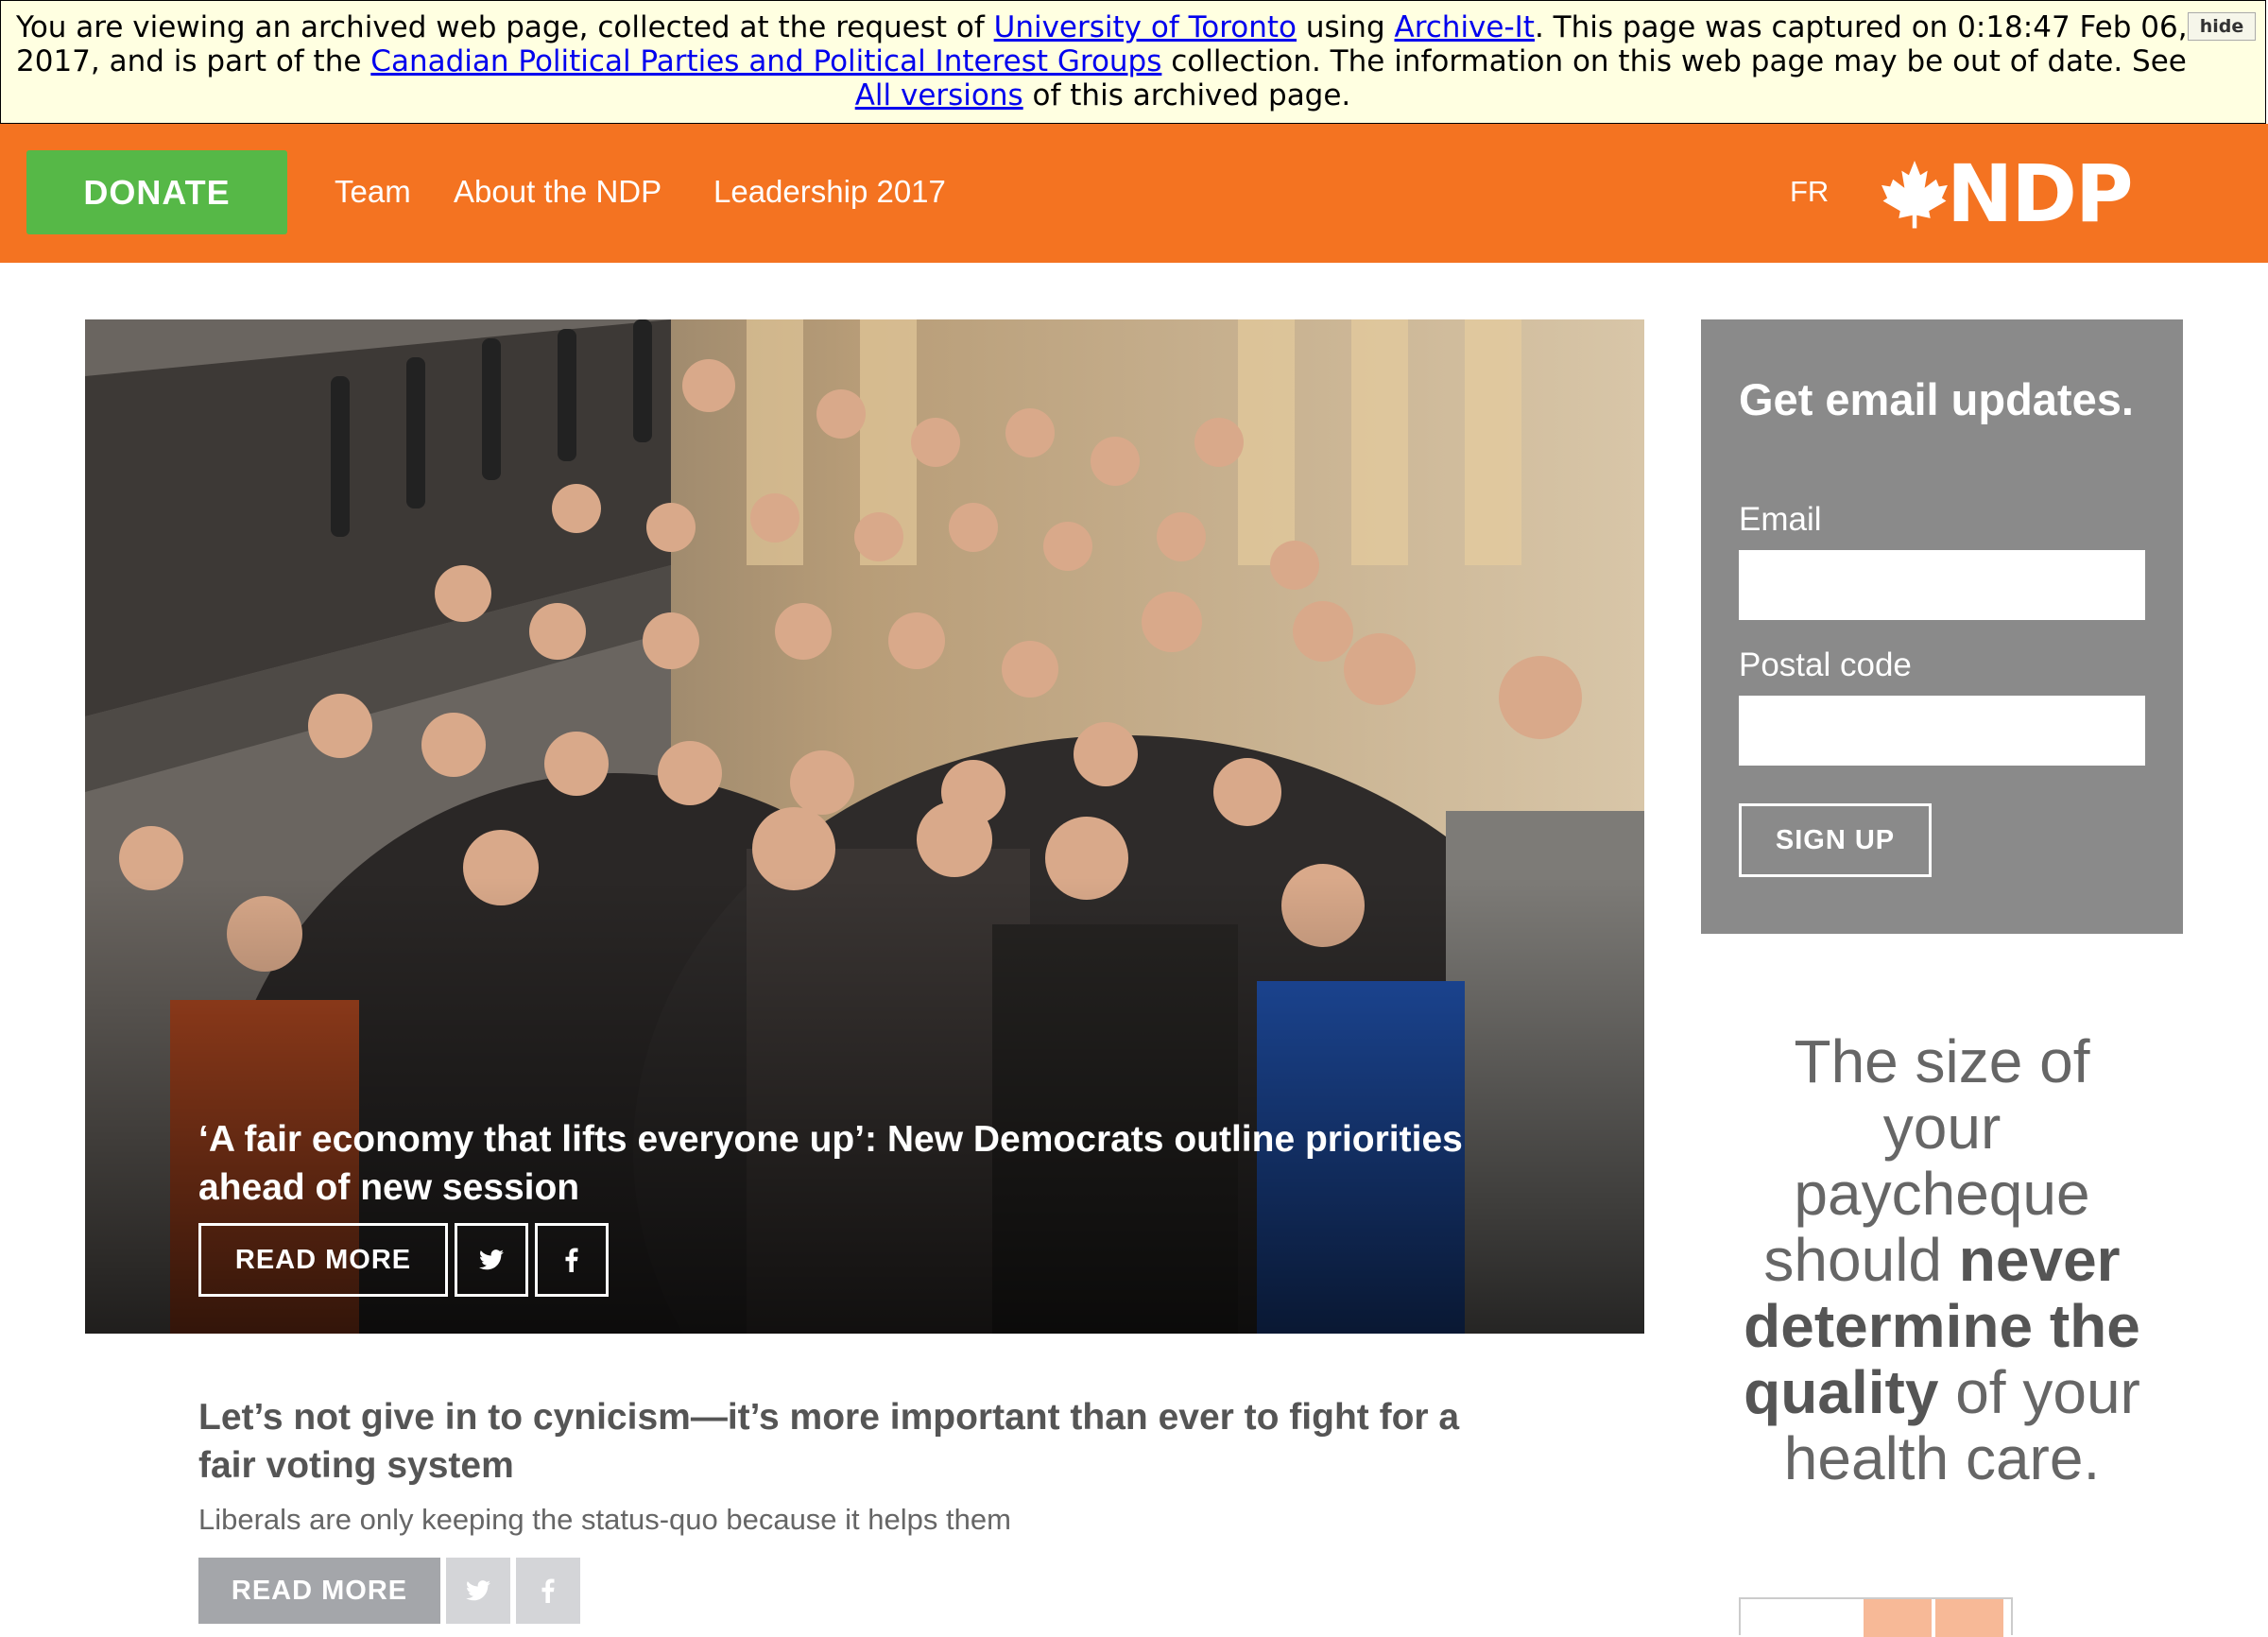  I want to click on article-twitter-share-button, so click(478, 1591).